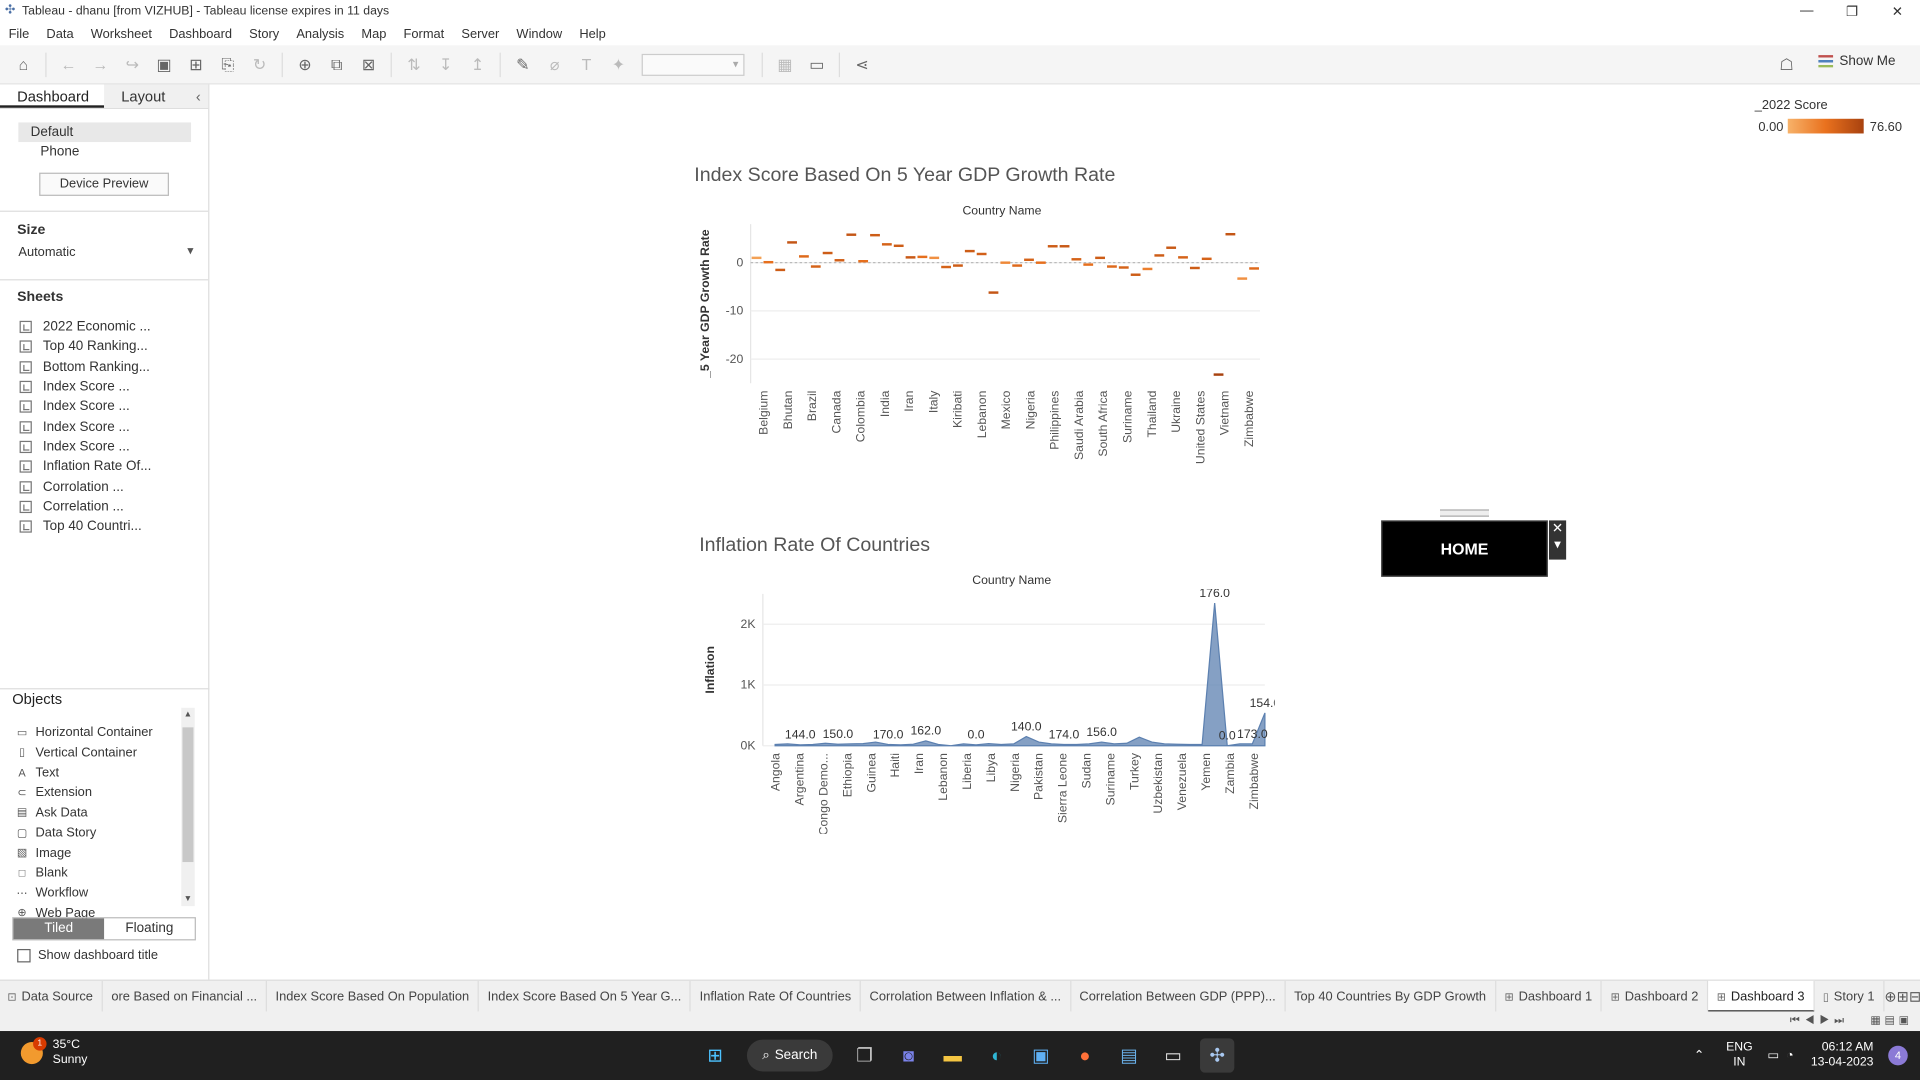 This screenshot has width=1920, height=1080. I want to click on tab-sheet: Index Score Based On Population, so click(373, 996).